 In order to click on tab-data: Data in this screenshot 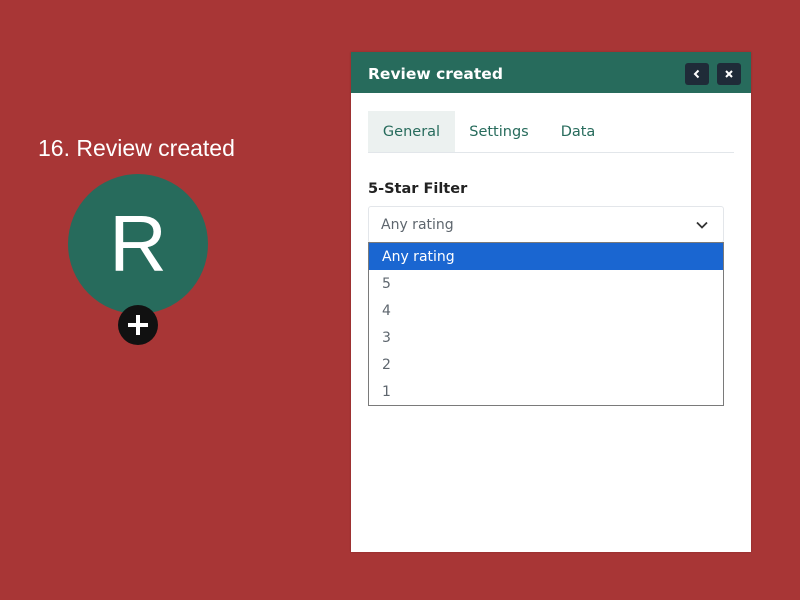, I will do `click(578, 131)`.